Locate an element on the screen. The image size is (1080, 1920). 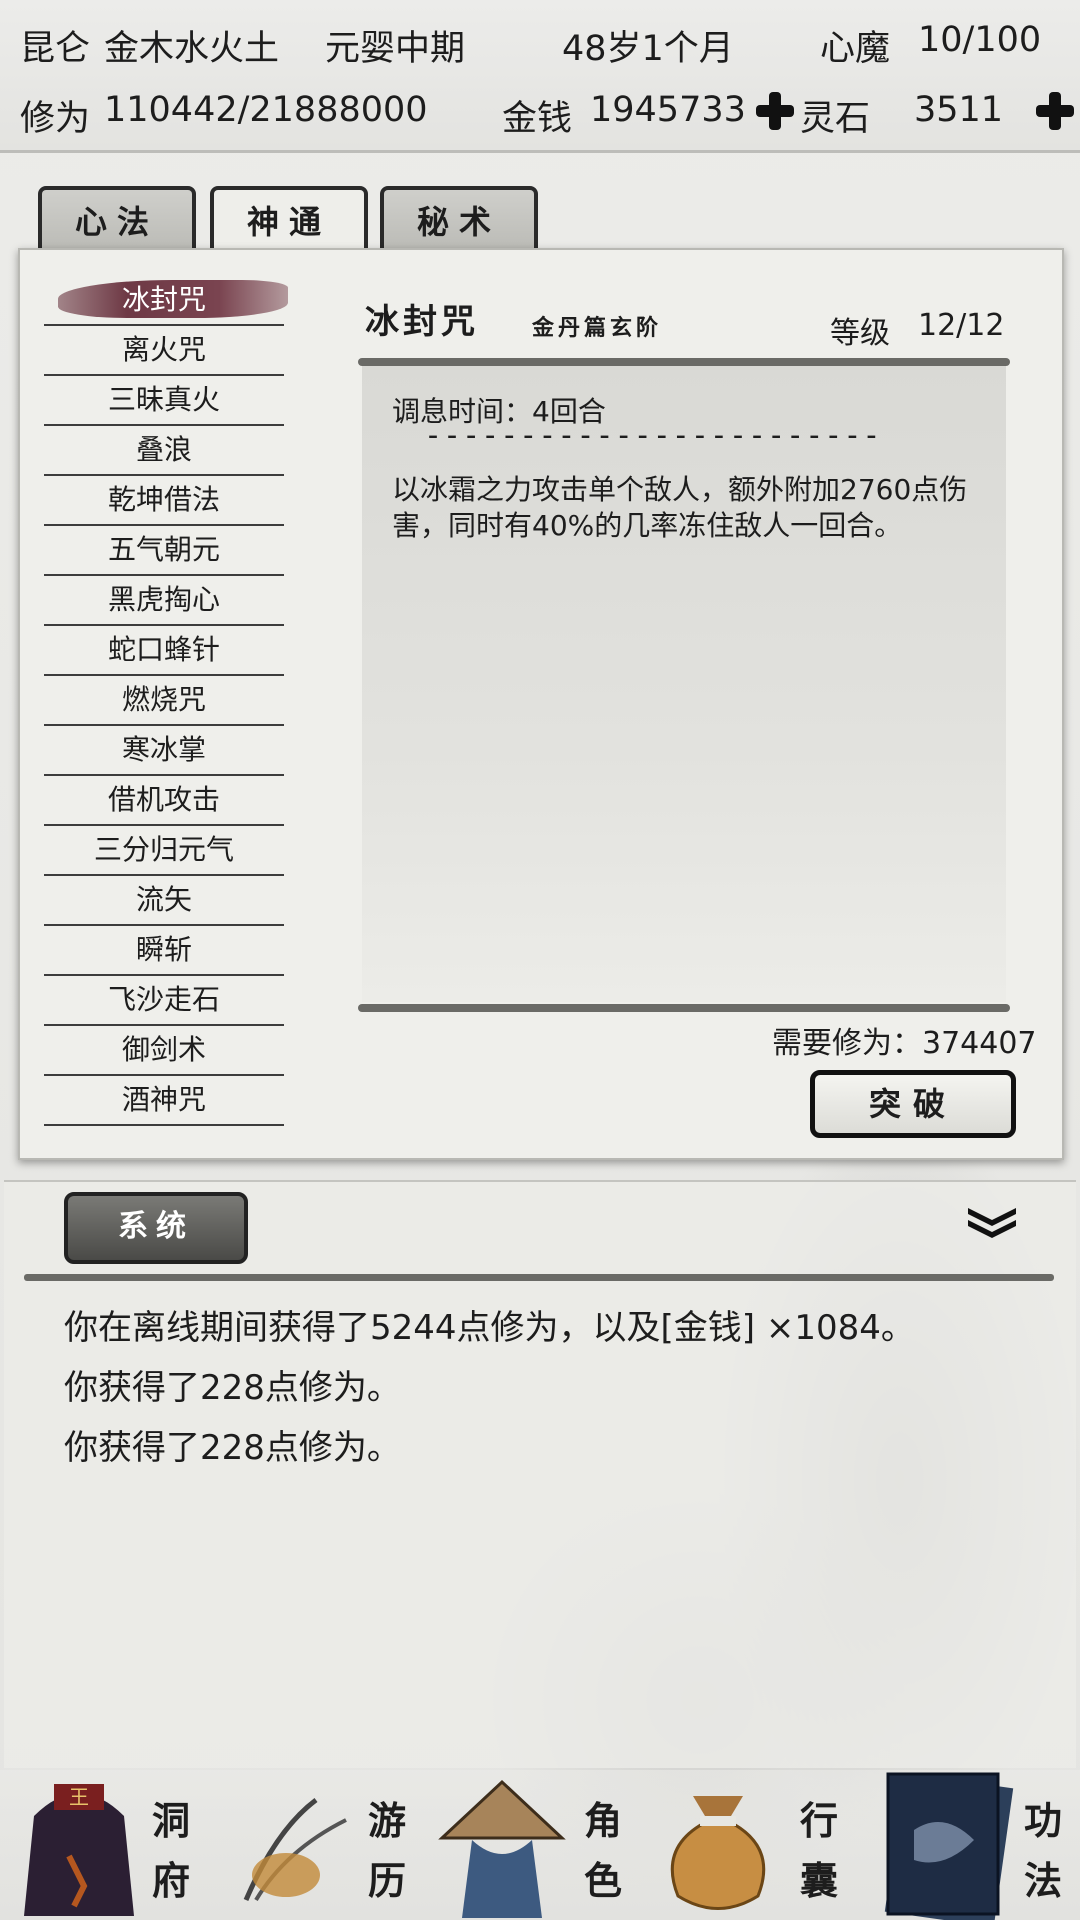
money-label: 金钱 is located at coordinates (537, 119).